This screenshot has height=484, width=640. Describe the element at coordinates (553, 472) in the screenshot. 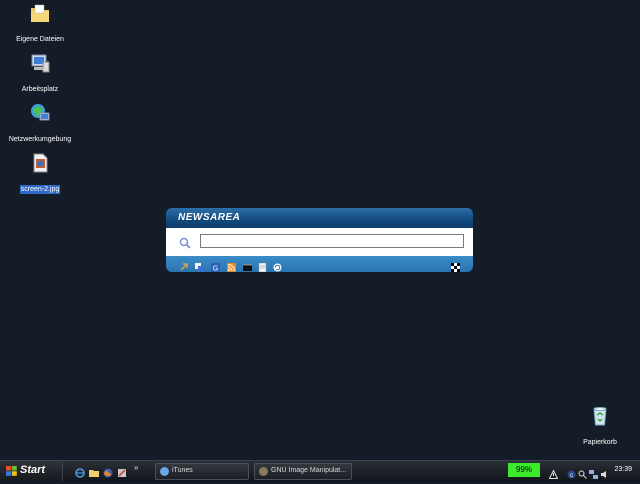

I see `warning-icon` at that location.